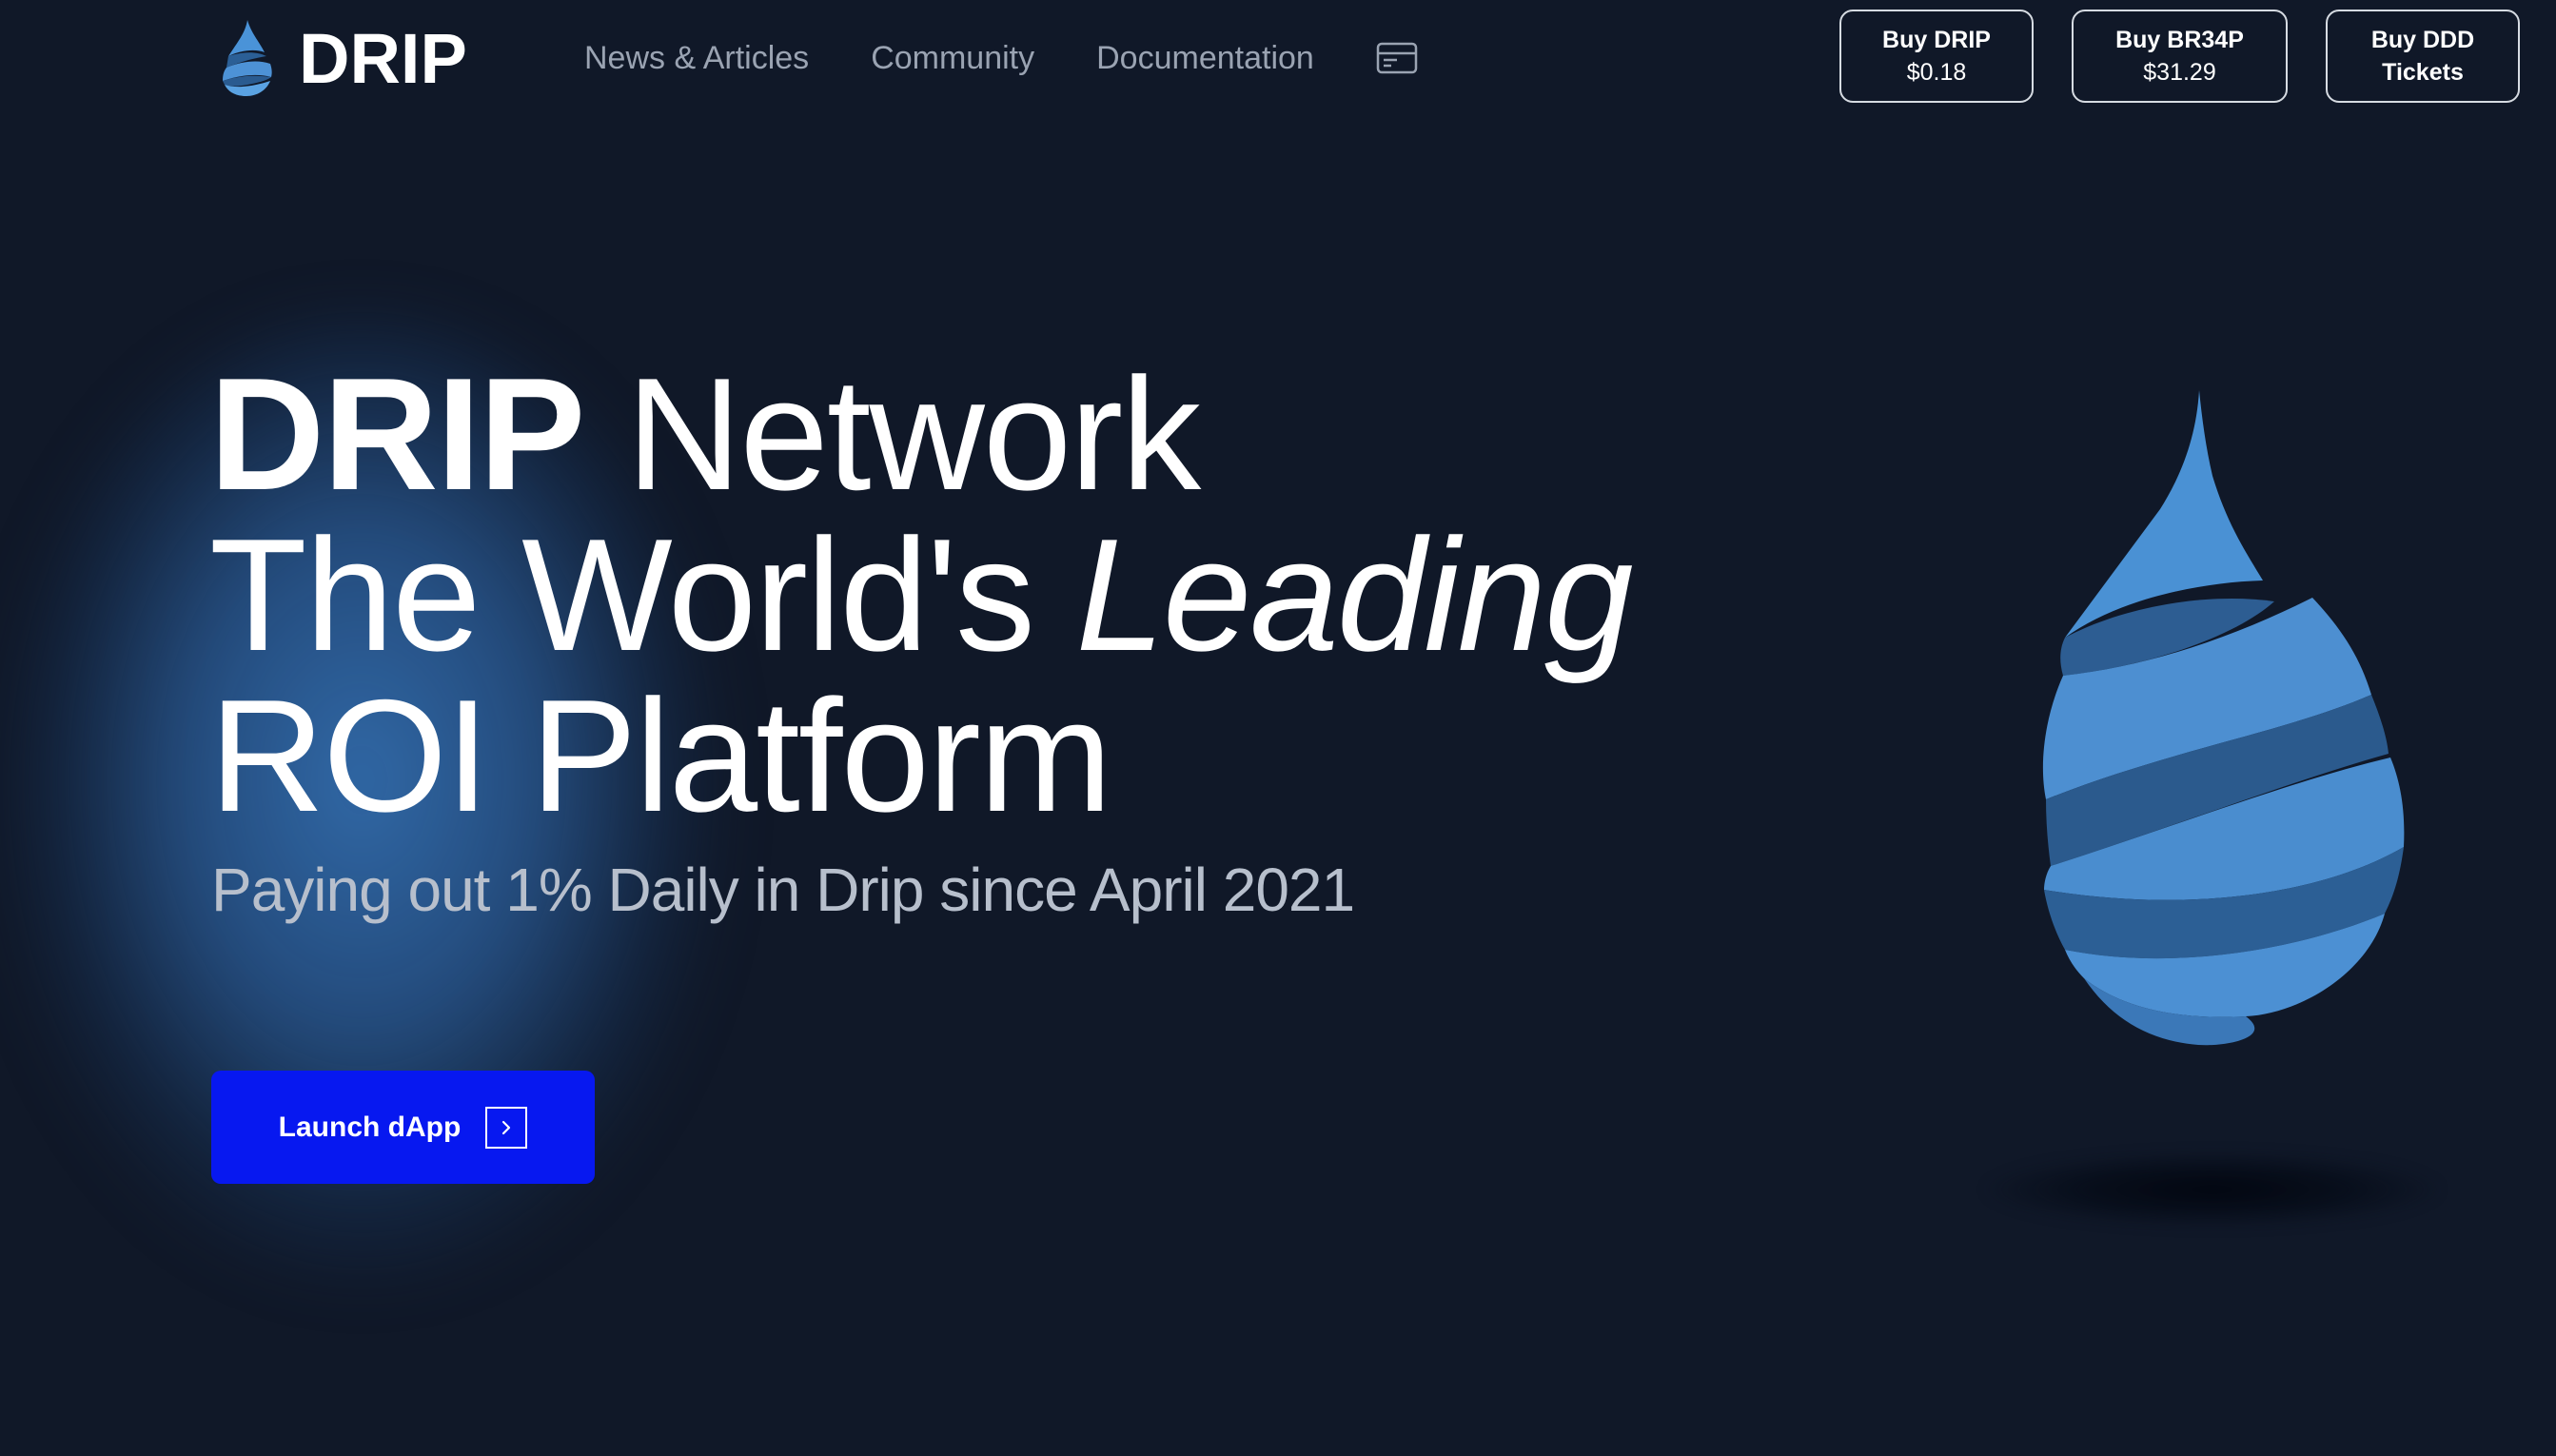 Image resolution: width=2556 pixels, height=1456 pixels. What do you see at coordinates (370, 1127) in the screenshot?
I see `launch-dapp-label: Launch dApp` at bounding box center [370, 1127].